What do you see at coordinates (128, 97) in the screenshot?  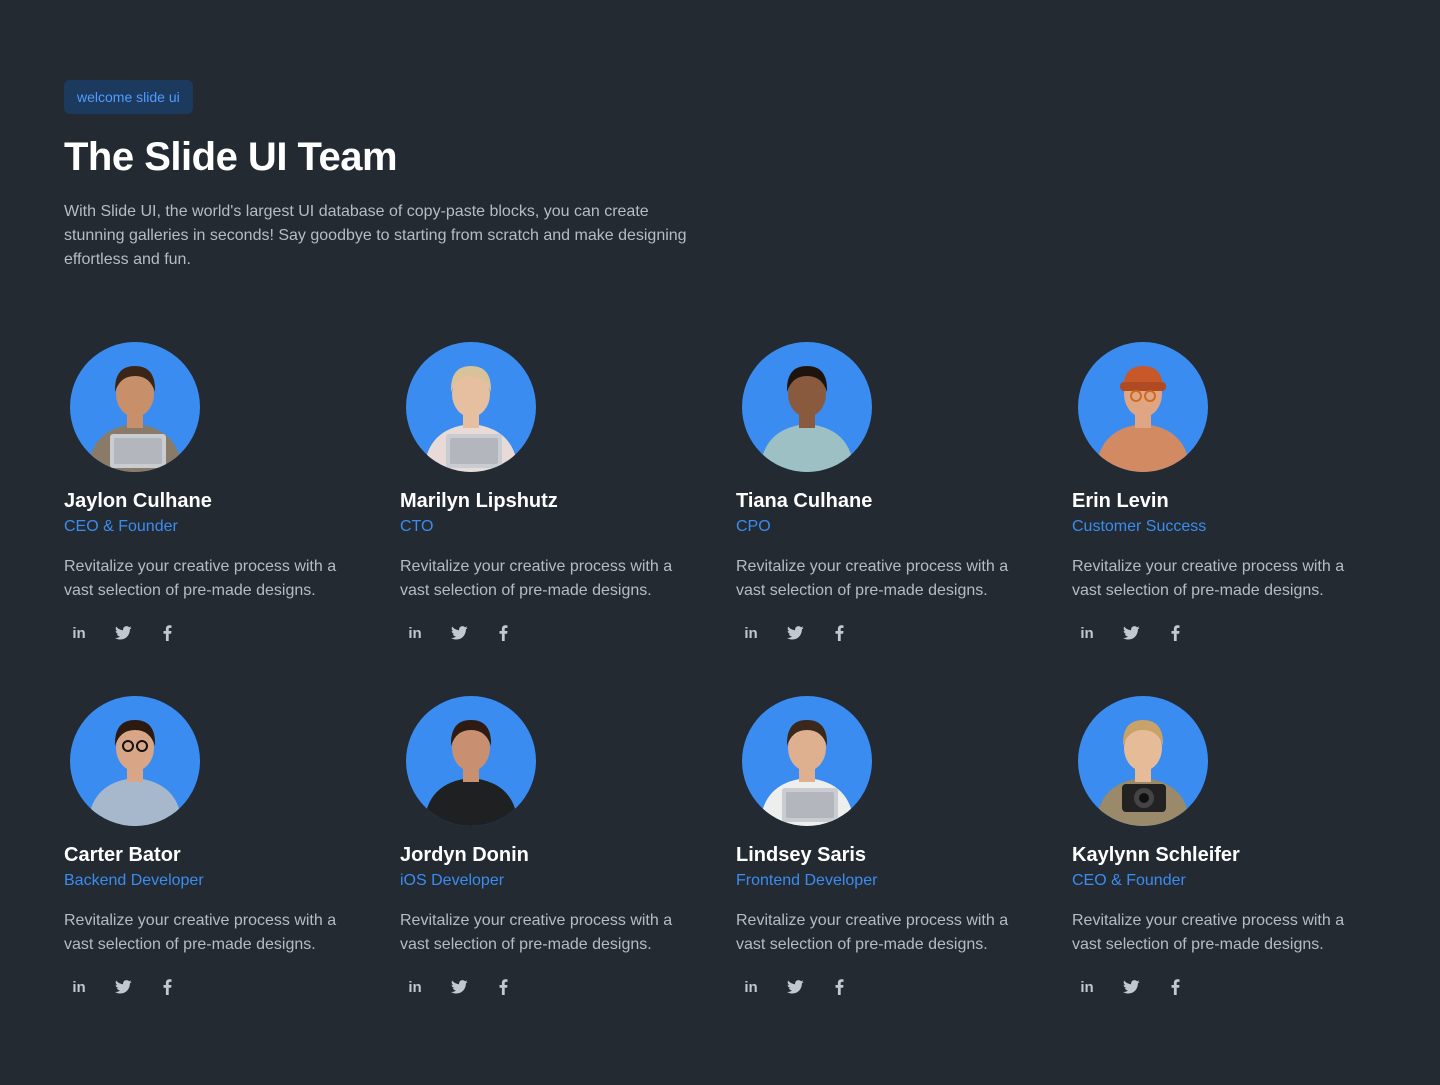 I see `welcome-badge: welcome slide ui` at bounding box center [128, 97].